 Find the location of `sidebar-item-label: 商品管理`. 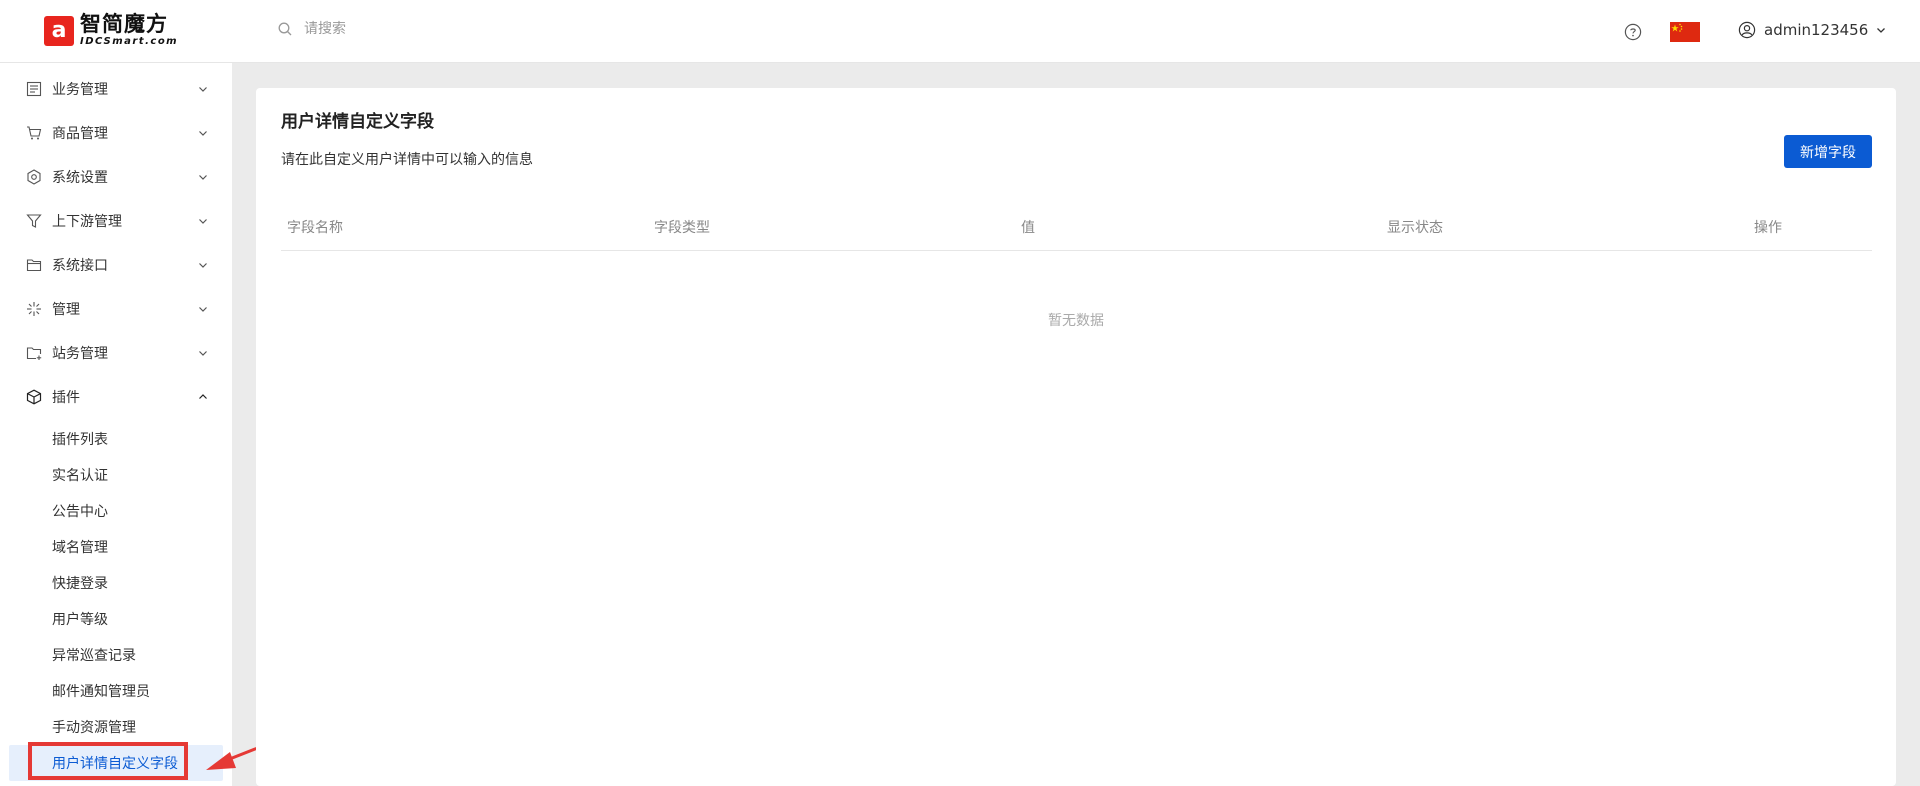

sidebar-item-label: 商品管理 is located at coordinates (80, 134).